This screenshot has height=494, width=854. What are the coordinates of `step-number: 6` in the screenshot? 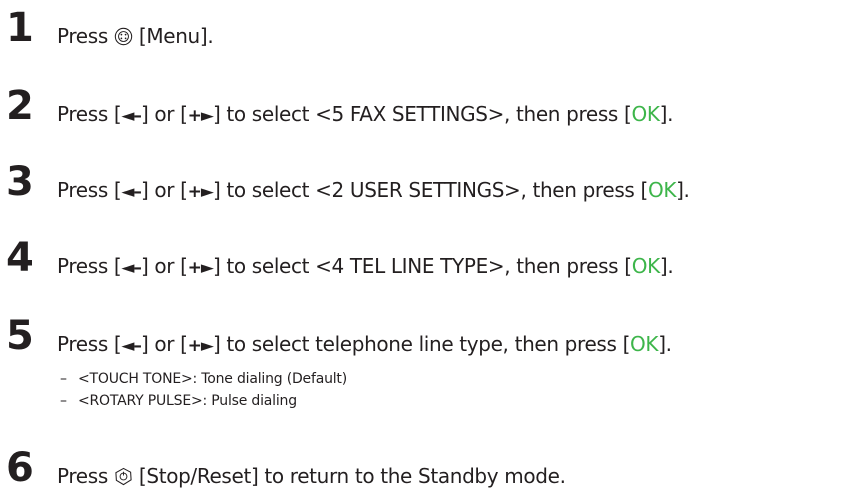 It's located at (20, 468).